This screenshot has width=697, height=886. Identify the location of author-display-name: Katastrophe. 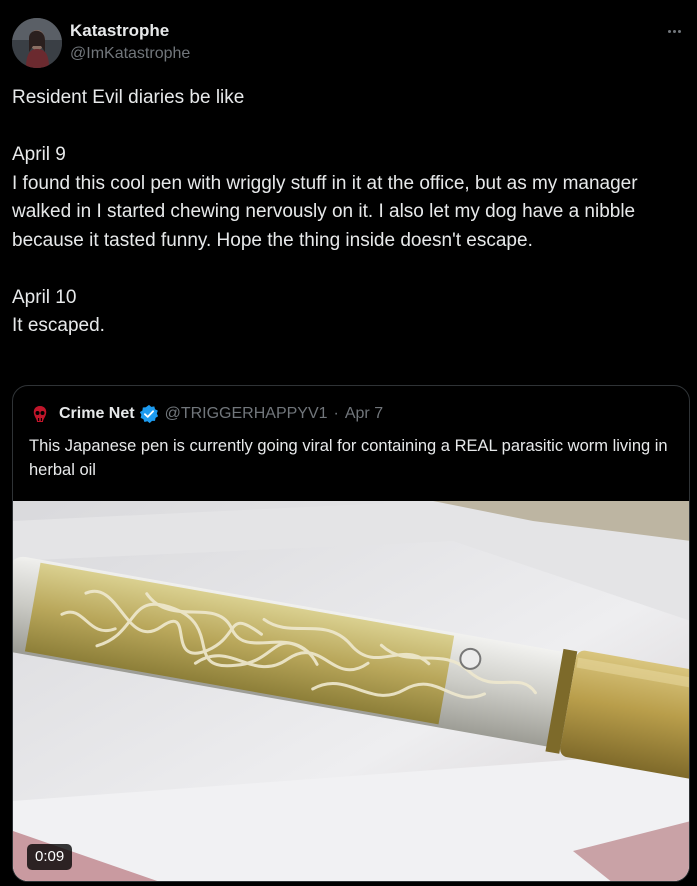
(130, 31).